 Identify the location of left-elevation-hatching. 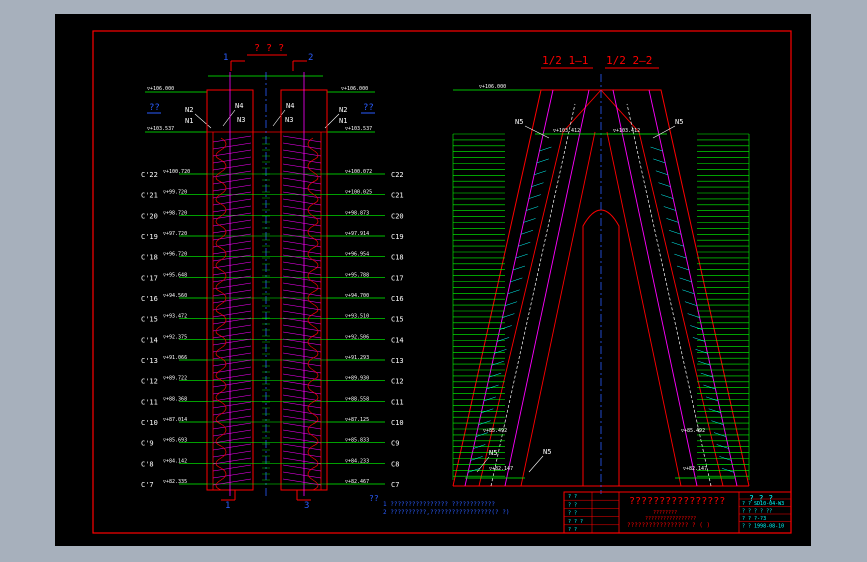
(267, 313).